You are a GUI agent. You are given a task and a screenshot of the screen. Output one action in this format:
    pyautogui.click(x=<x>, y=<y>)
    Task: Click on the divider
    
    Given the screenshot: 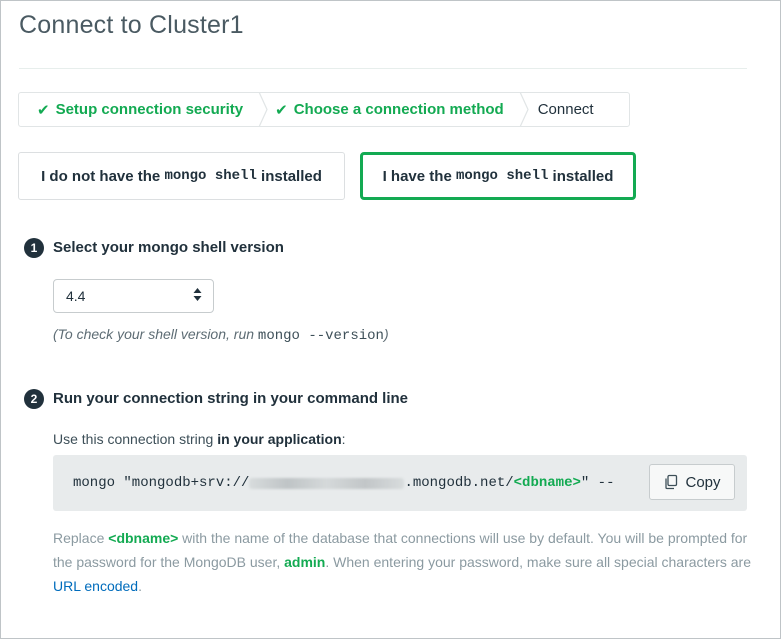 What is the action you would take?
    pyautogui.click(x=383, y=68)
    